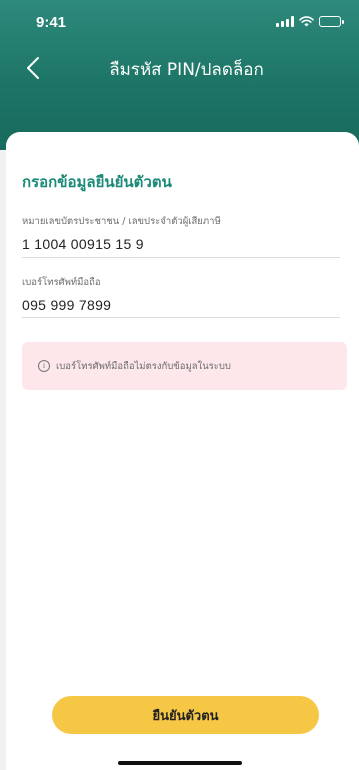  Describe the element at coordinates (179, 22) in the screenshot. I see `status-bar: 9:41` at that location.